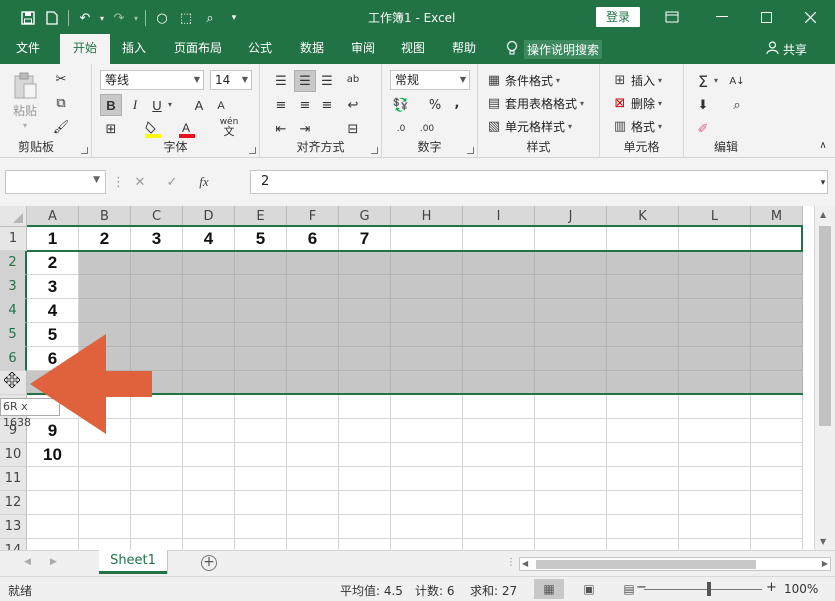 This screenshot has width=835, height=601. What do you see at coordinates (618, 17) in the screenshot?
I see `login-button: 登录` at bounding box center [618, 17].